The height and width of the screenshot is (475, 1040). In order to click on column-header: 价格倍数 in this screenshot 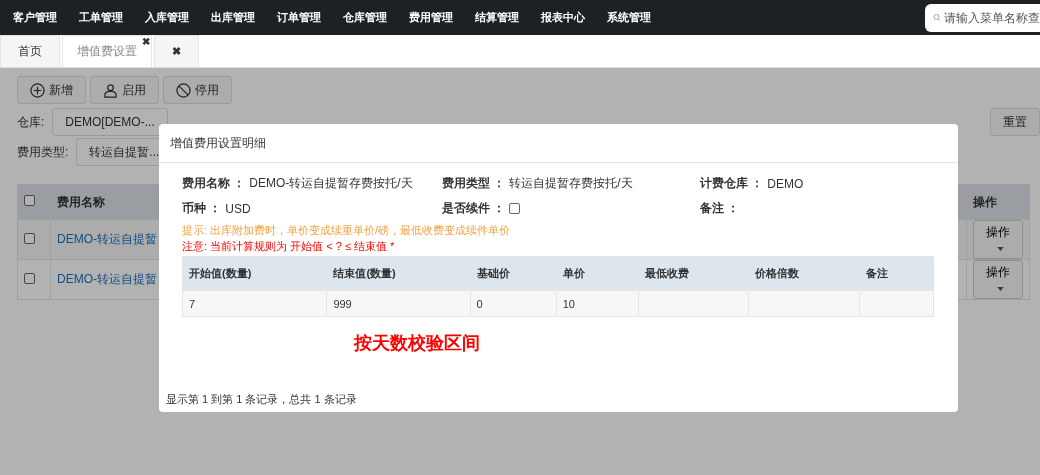, I will do `click(804, 273)`.